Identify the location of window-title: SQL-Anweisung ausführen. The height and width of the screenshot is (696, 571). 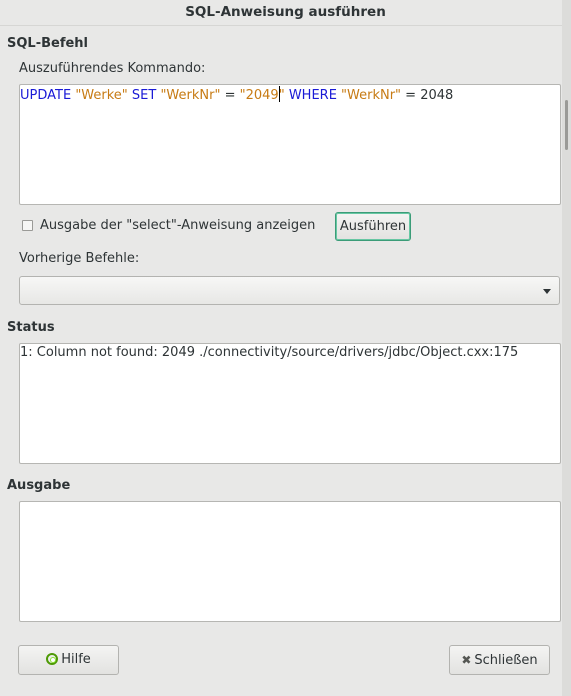
(285, 13).